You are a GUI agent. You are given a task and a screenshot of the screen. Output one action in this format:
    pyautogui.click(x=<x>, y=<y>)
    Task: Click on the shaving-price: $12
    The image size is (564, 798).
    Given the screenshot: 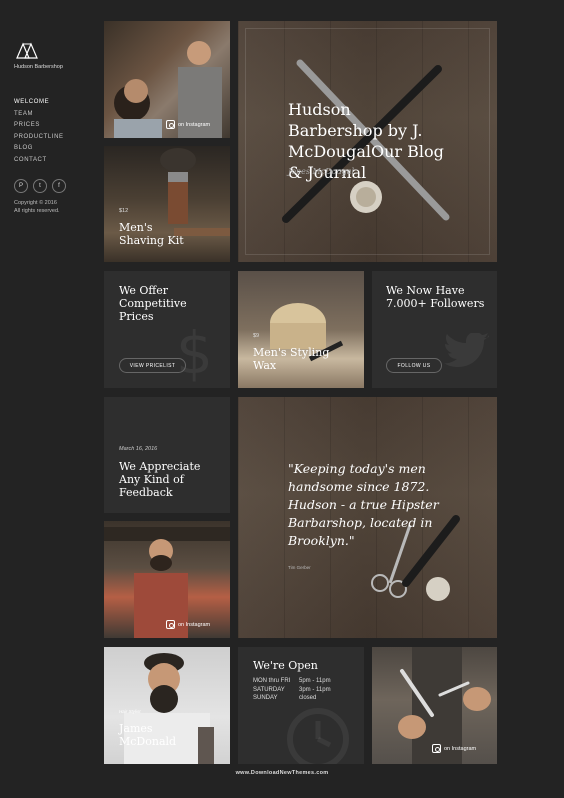 What is the action you would take?
    pyautogui.click(x=124, y=211)
    